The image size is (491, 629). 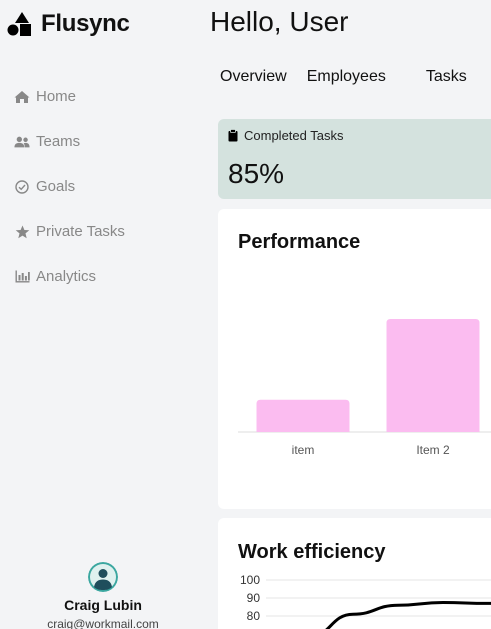 I want to click on tab-tasks: Tasks, so click(x=446, y=77).